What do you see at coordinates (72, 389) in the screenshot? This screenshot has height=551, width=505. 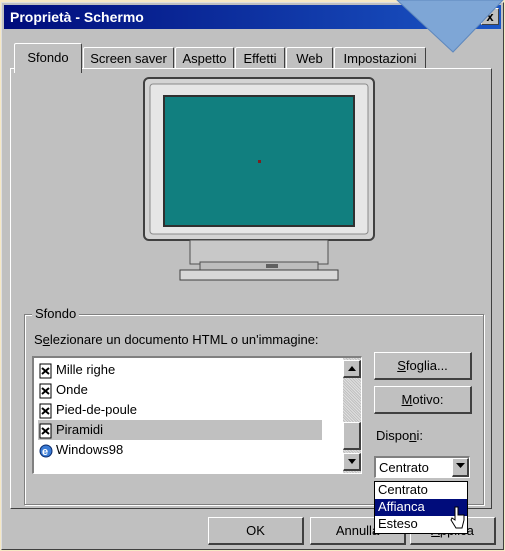 I see `list-item-label: Onde` at bounding box center [72, 389].